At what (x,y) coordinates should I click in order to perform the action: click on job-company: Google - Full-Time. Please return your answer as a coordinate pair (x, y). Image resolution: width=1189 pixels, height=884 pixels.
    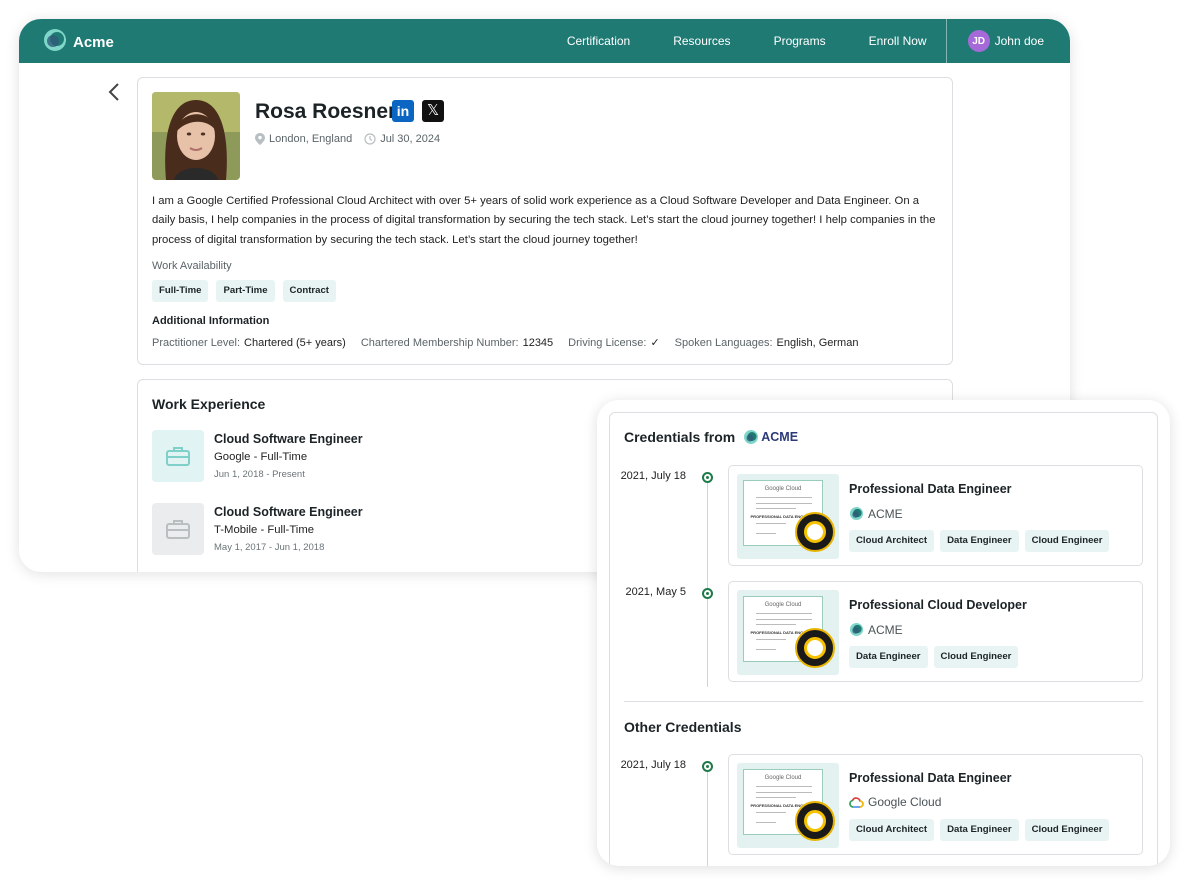
    Looking at the image, I should click on (261, 457).